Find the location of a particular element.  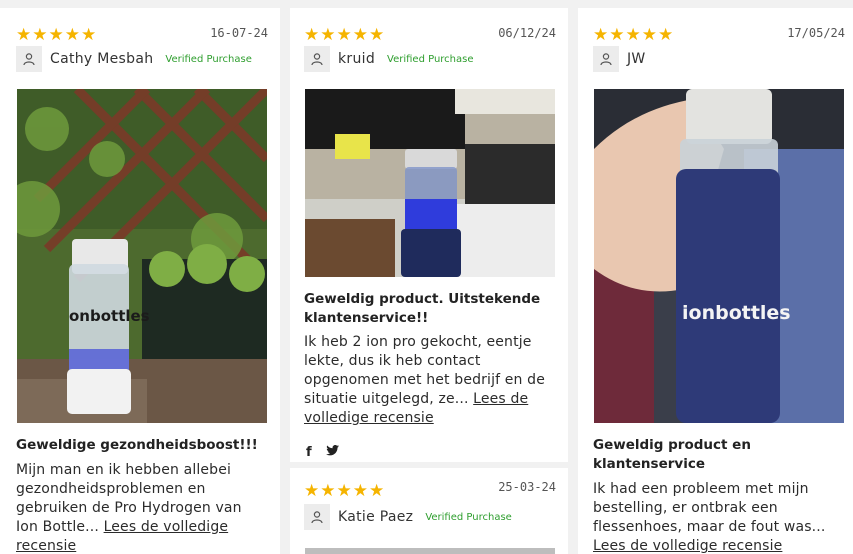

review-header: ★ ★ ★ ★ ★ 06/12/24 kruid Verified Purchase is located at coordinates (430, 45).